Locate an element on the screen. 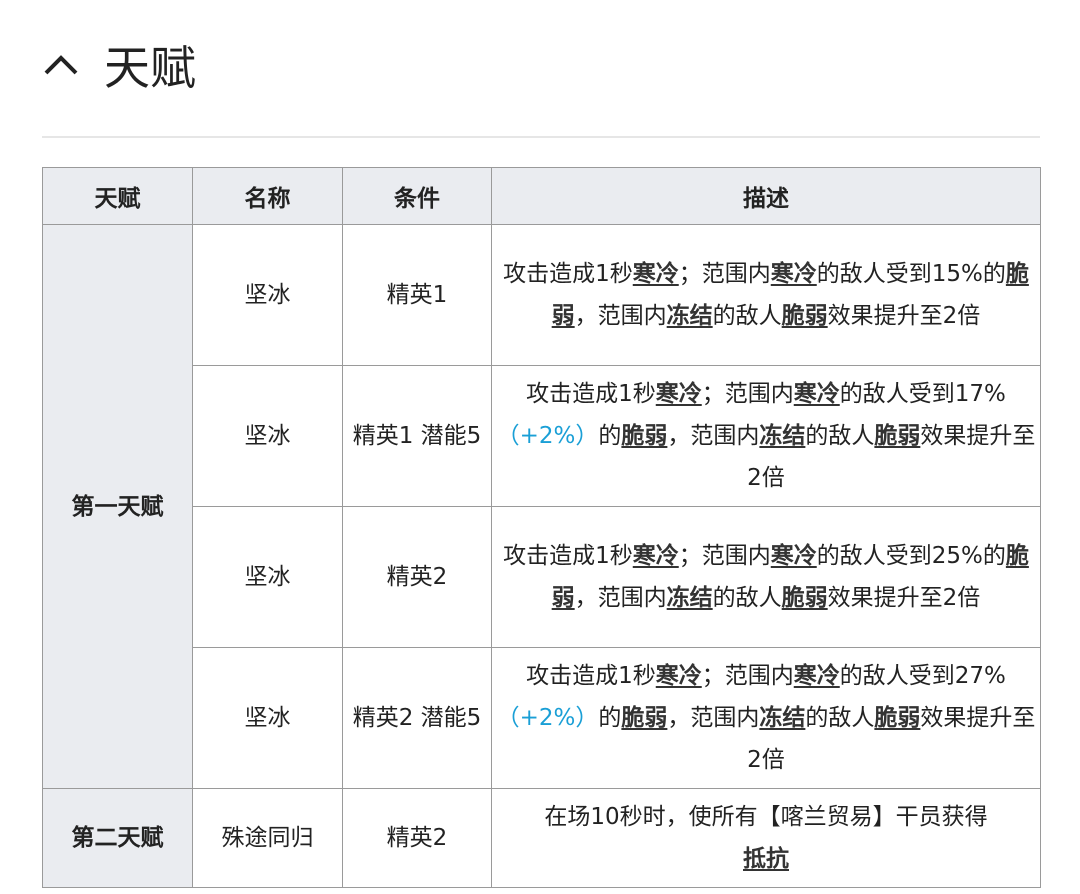 The height and width of the screenshot is (894, 1080). desc-text: 的敌人受到25%的 is located at coordinates (911, 556).